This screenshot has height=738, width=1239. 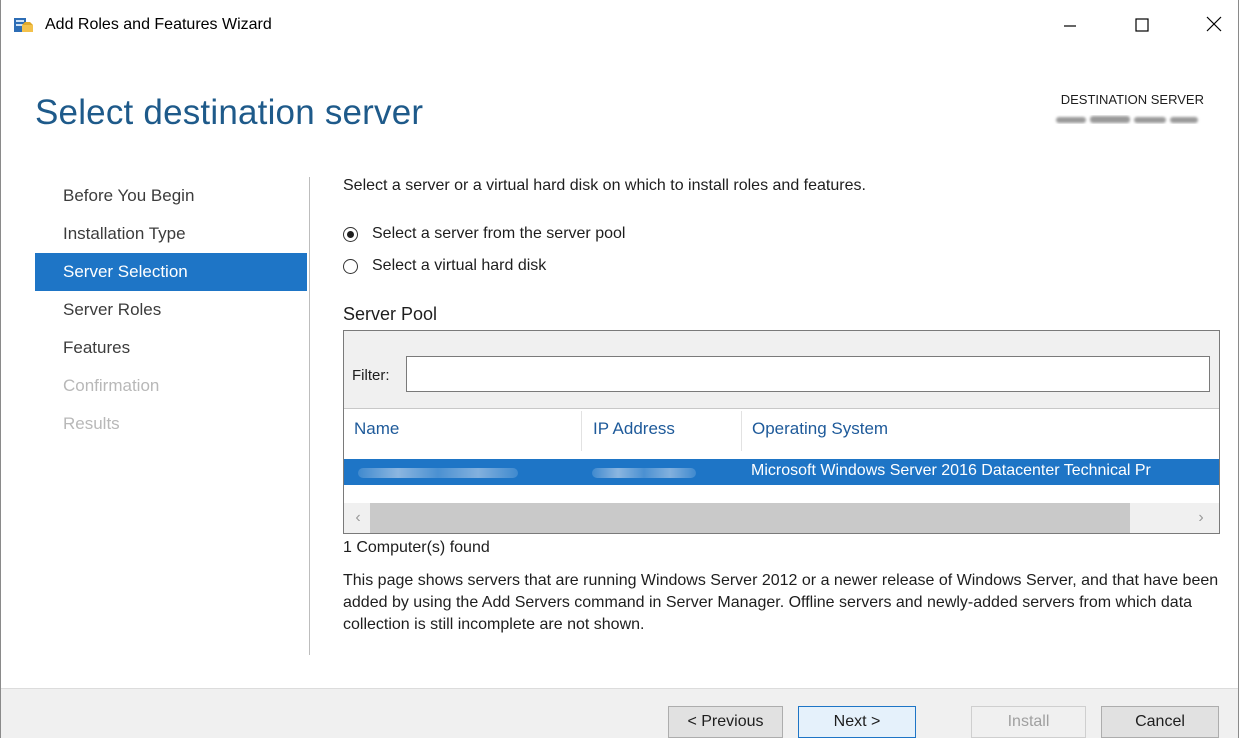 I want to click on server-pool-label: Server Pool, so click(x=390, y=314).